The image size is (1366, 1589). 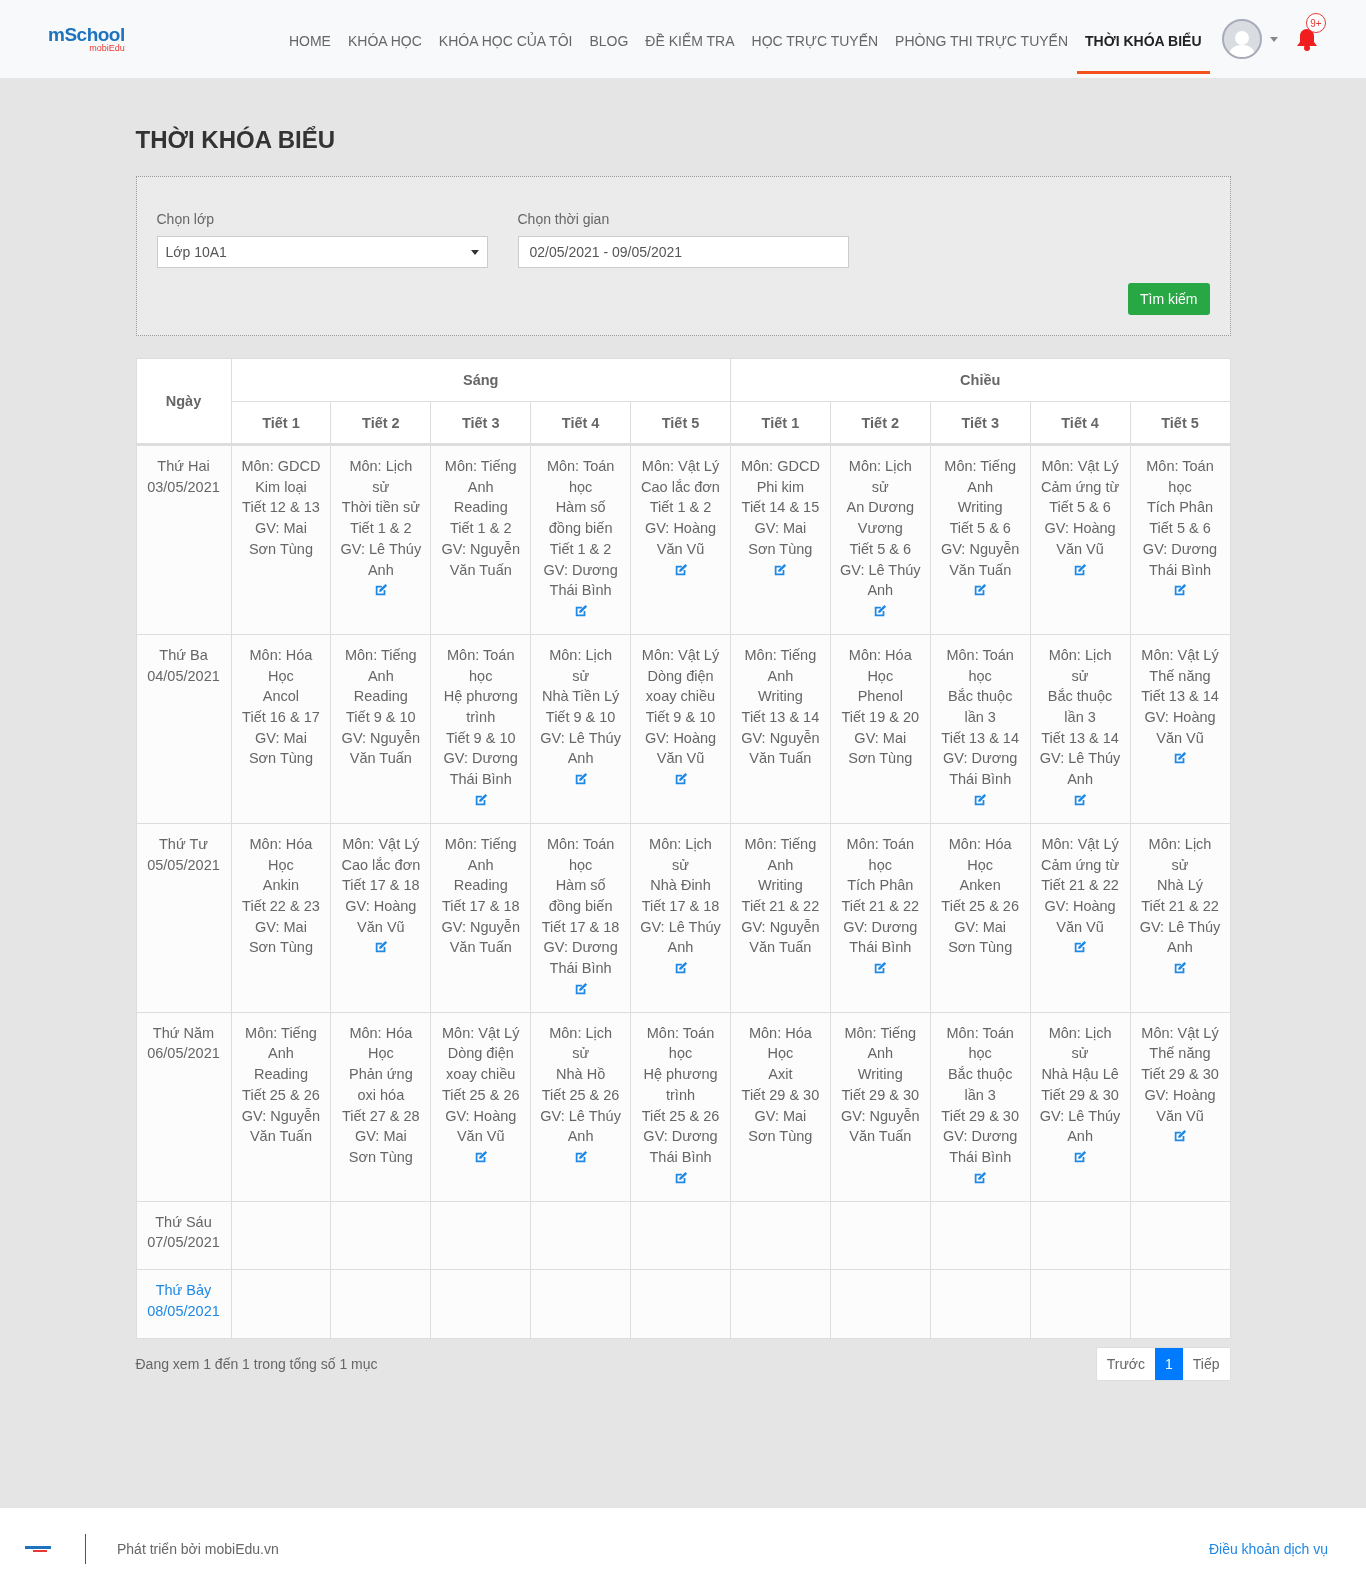 What do you see at coordinates (322, 252) in the screenshot?
I see `class-select: Lớp 10A1` at bounding box center [322, 252].